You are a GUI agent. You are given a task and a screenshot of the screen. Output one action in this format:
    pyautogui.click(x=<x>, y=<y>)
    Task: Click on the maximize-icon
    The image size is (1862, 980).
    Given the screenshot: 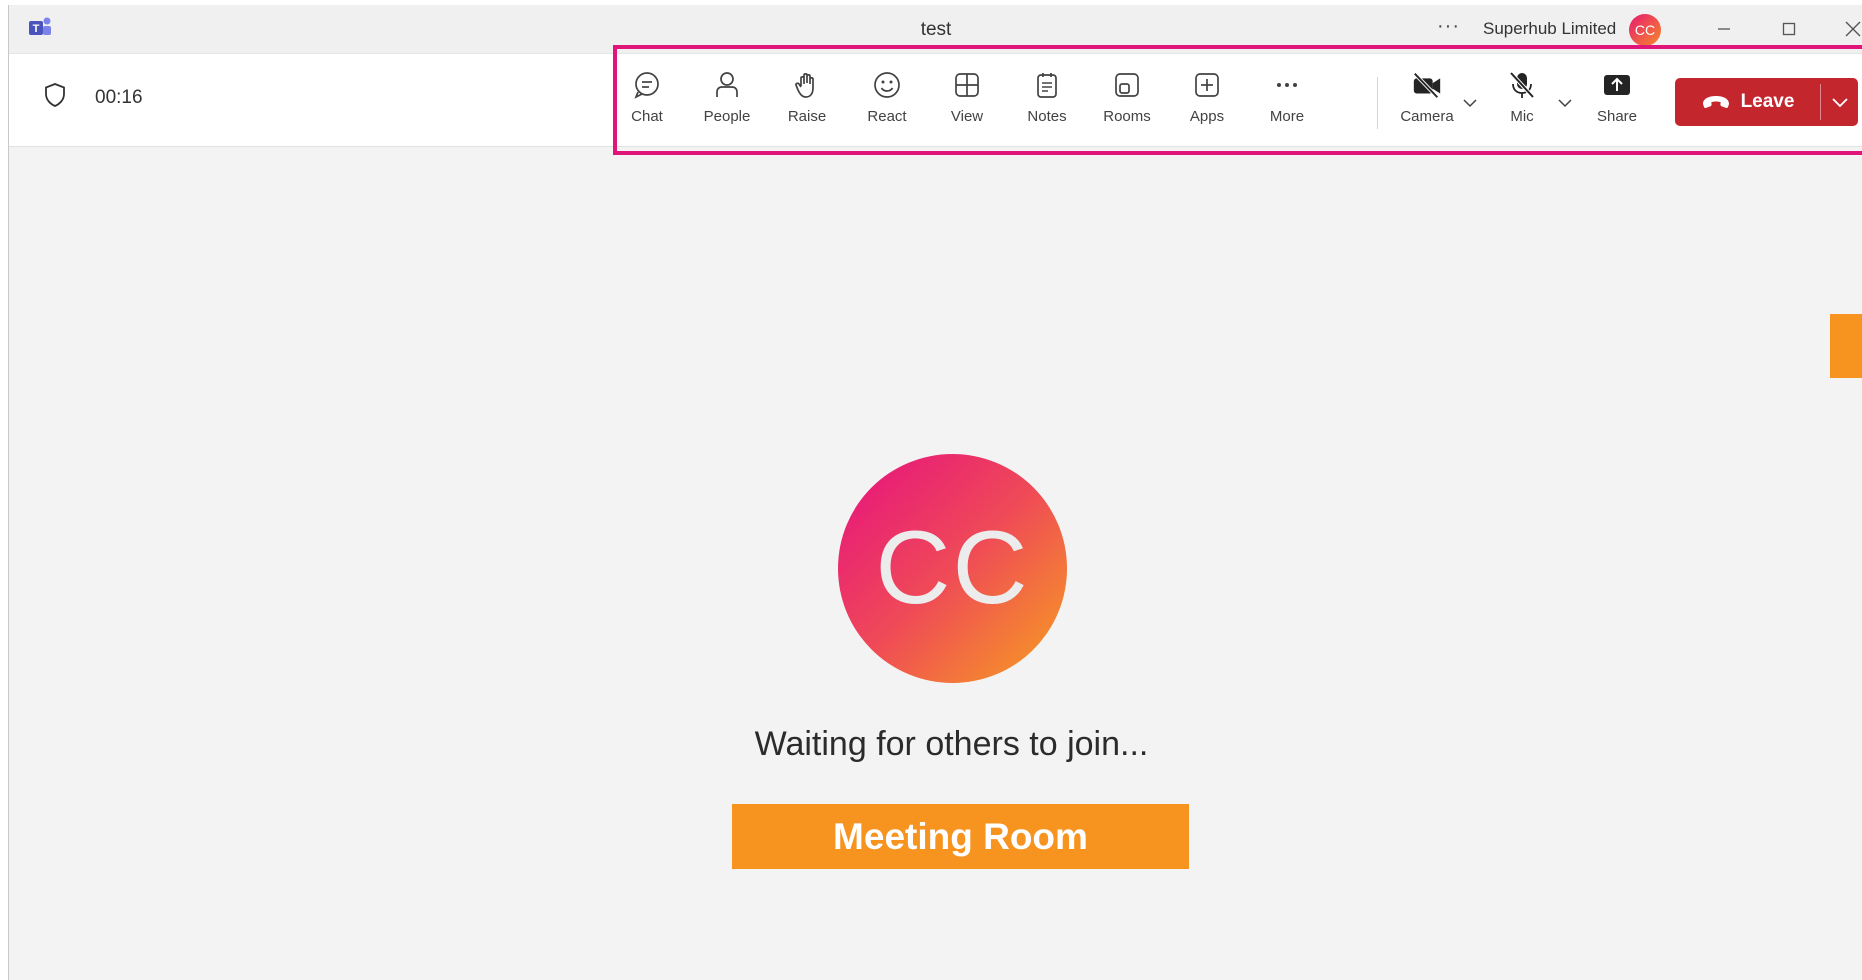 What is the action you would take?
    pyautogui.click(x=1789, y=29)
    